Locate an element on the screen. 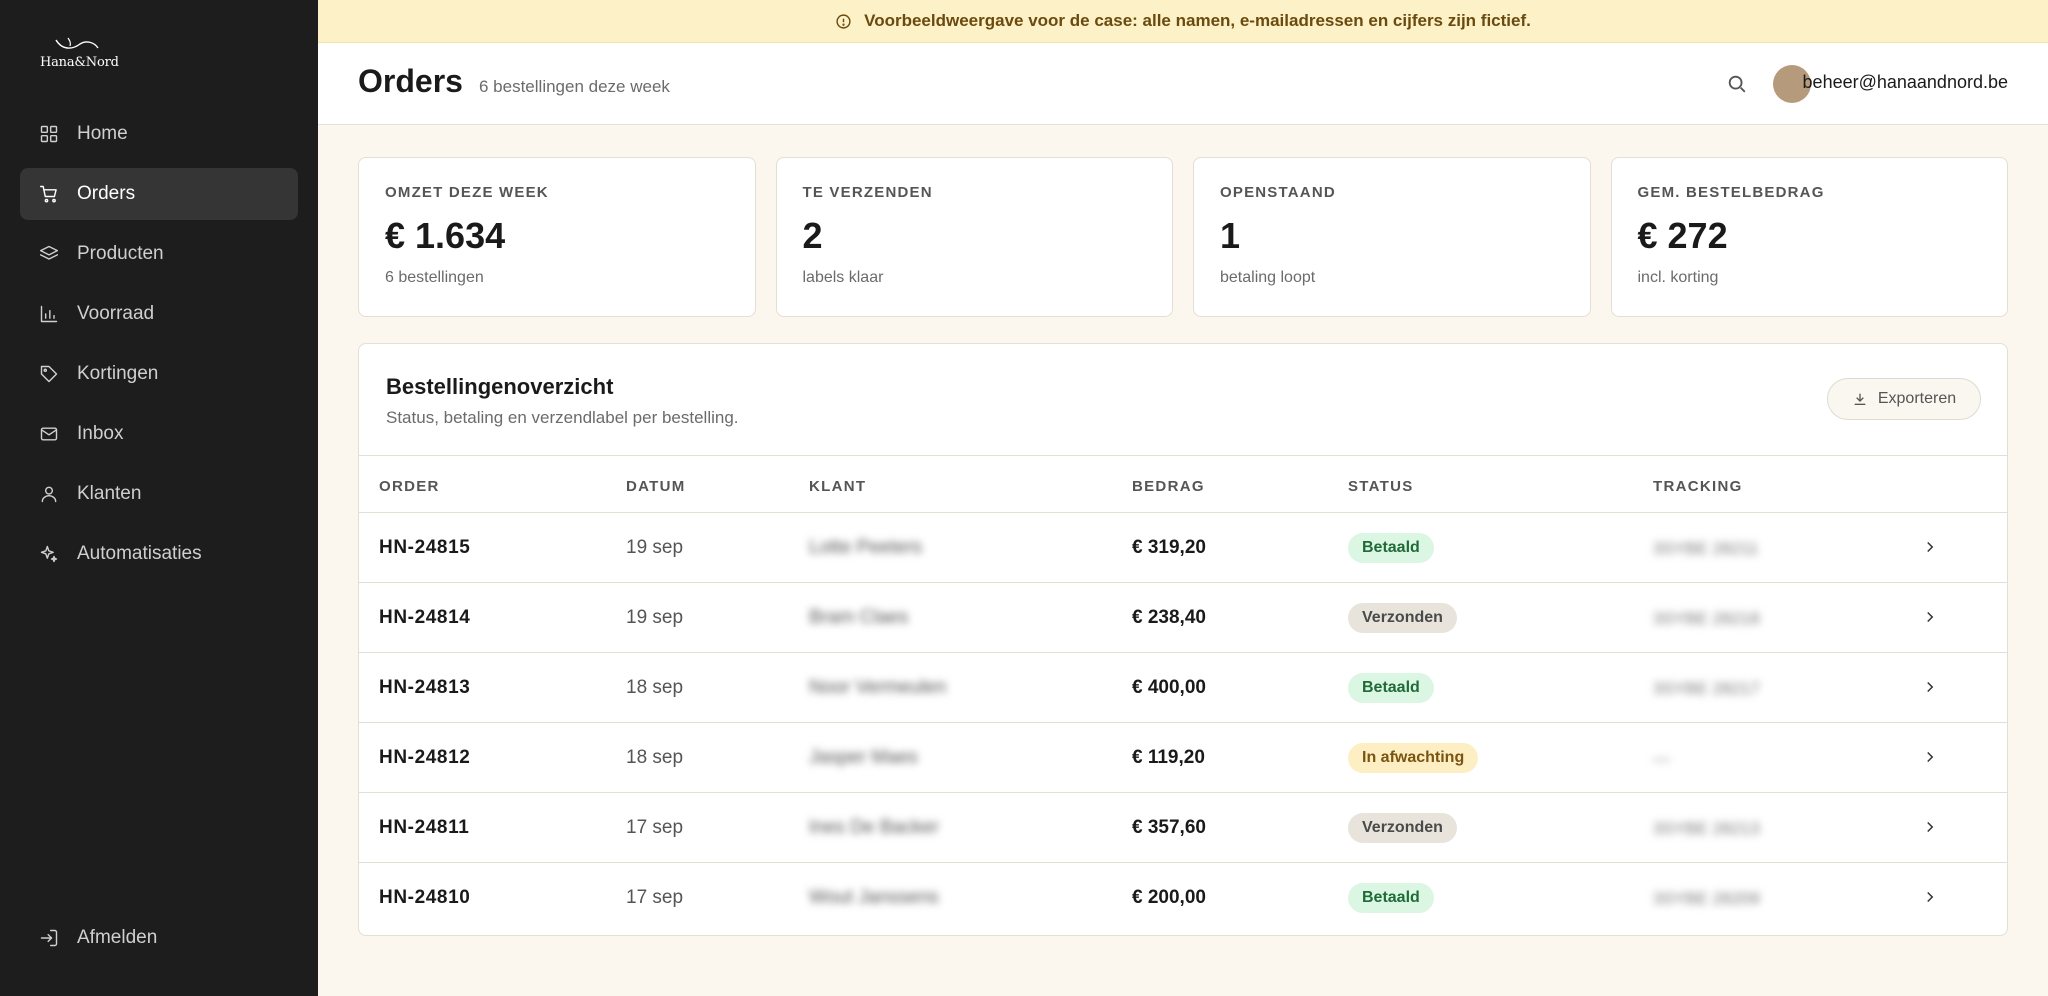 This screenshot has width=2048, height=996. column-header-order: ORDER is located at coordinates (409, 486).